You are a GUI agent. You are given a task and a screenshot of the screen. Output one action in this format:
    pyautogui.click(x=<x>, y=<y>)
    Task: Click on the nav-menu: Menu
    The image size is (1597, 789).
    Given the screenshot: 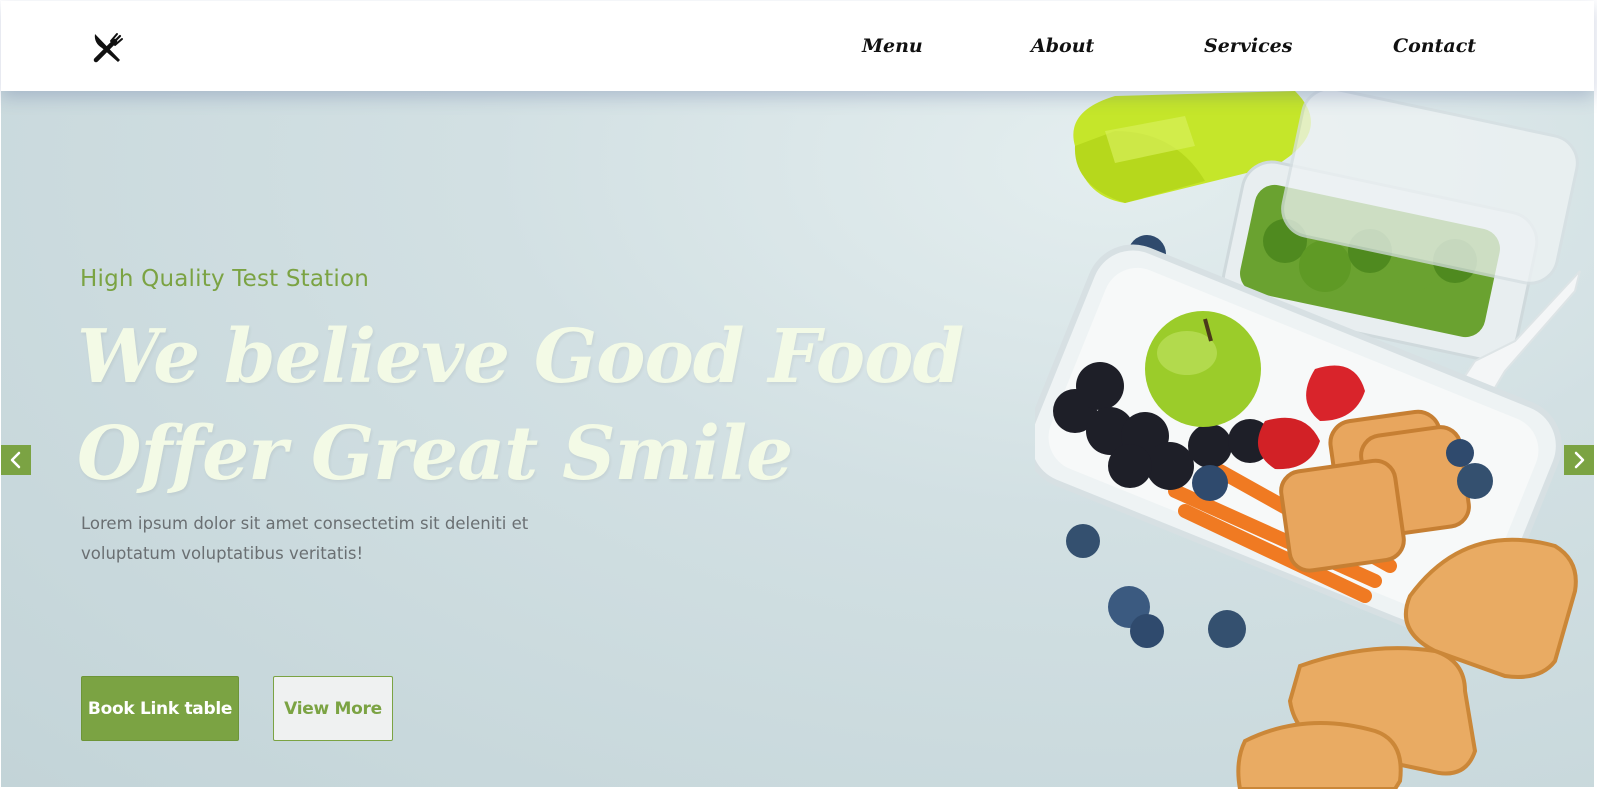 What is the action you would take?
    pyautogui.click(x=892, y=47)
    